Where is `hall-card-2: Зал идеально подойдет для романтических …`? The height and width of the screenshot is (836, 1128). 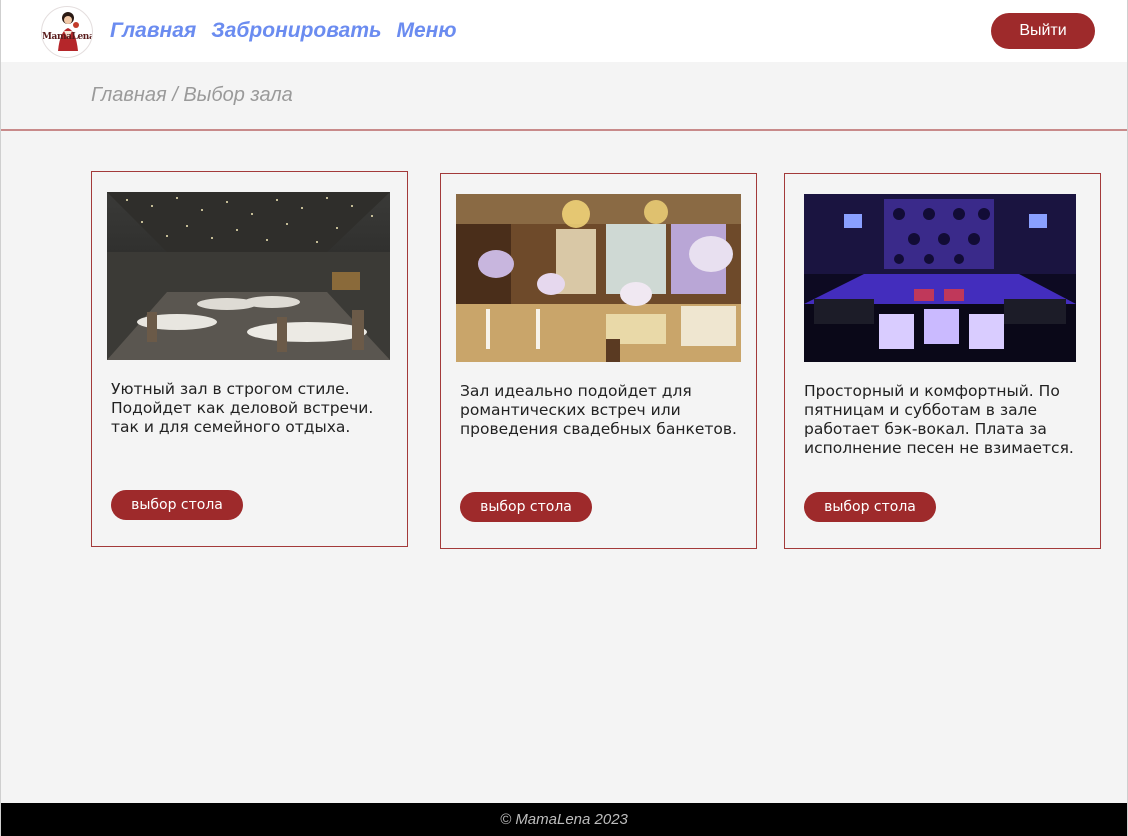
hall-card-2: Зал идеально подойдет для романтических … is located at coordinates (598, 361).